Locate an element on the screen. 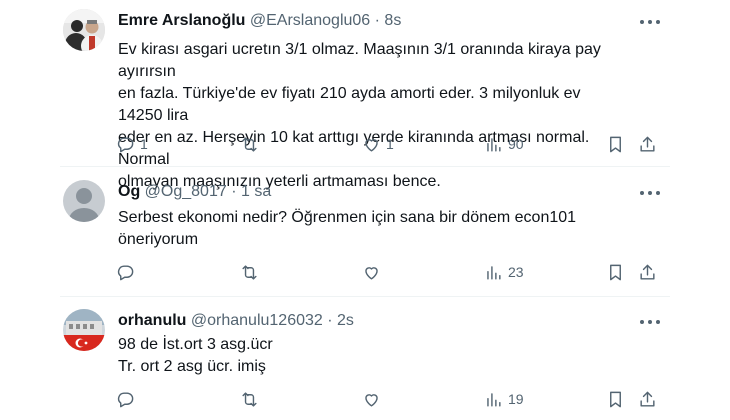  like-button: 1 is located at coordinates (378, 144).